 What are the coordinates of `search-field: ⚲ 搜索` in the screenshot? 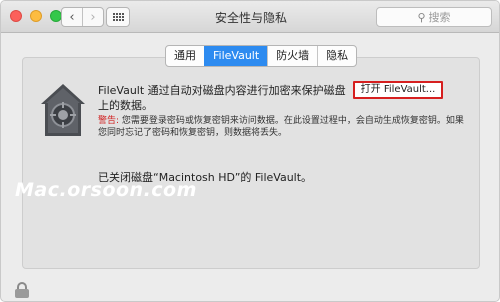 It's located at (434, 17).